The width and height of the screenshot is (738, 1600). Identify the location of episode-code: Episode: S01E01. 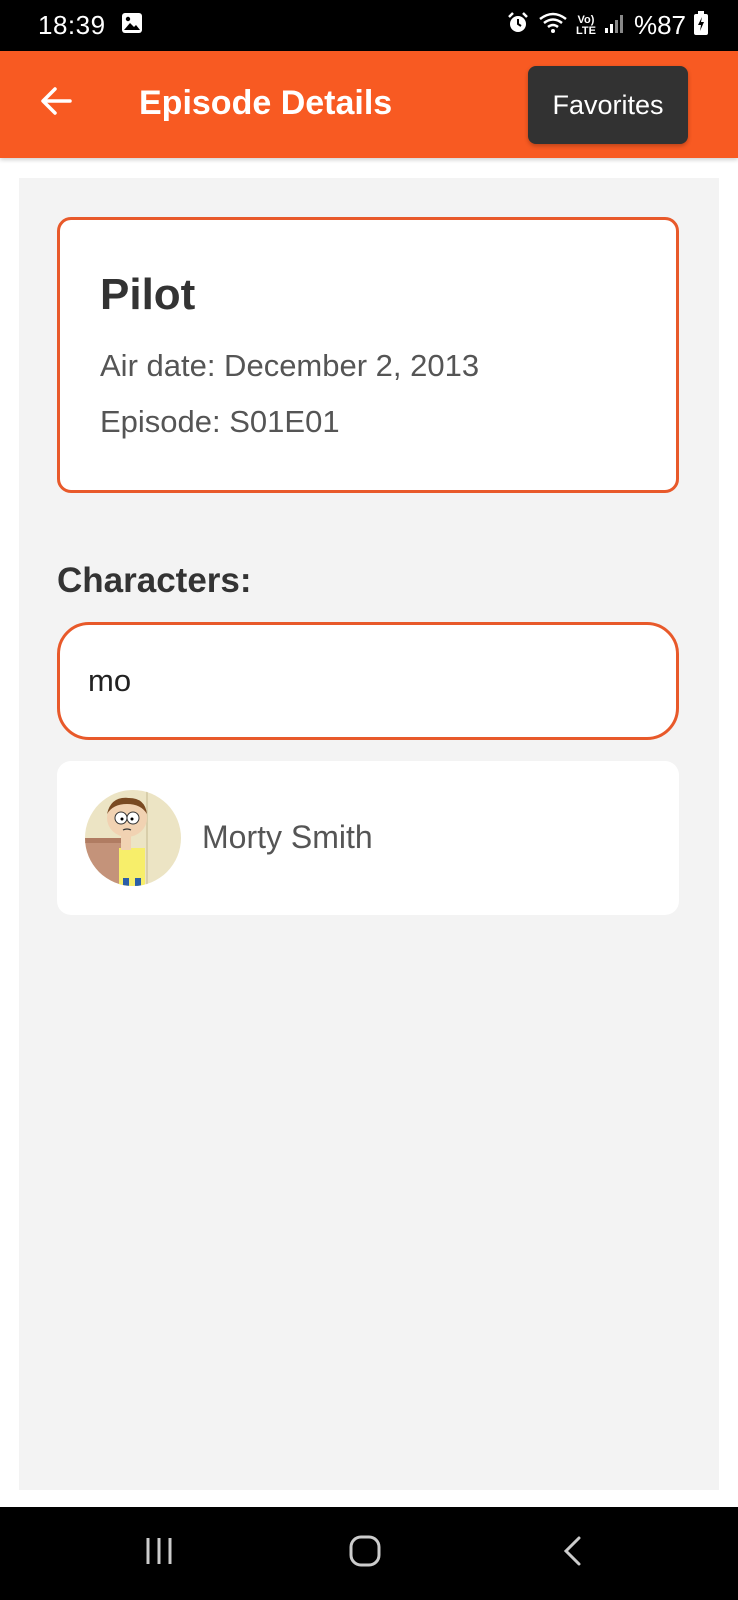
(220, 421).